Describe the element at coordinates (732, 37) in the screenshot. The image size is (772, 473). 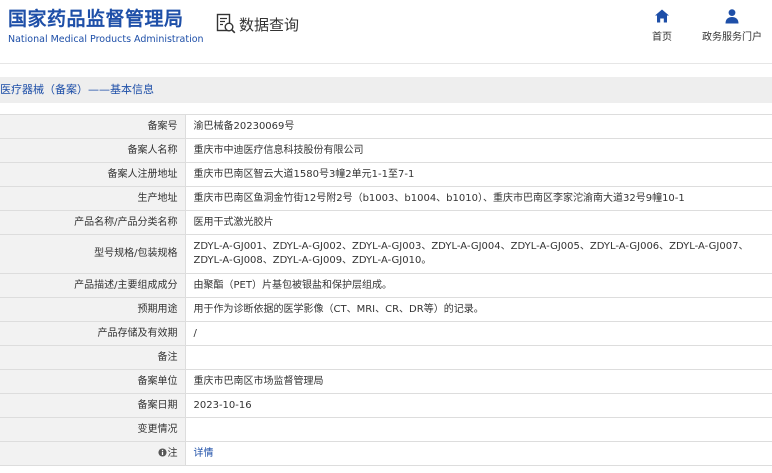
I see `nav-portal-label: 政务服务门户` at that location.